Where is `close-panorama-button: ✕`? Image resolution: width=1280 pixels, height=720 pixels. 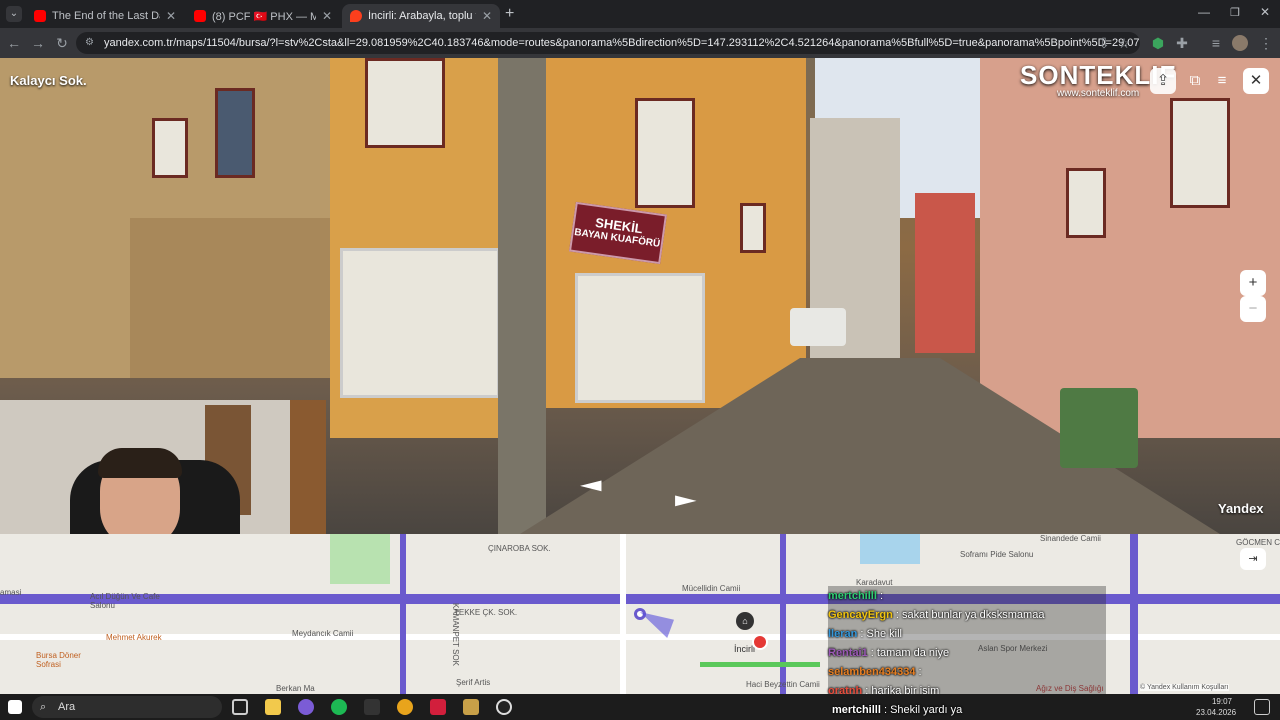 close-panorama-button: ✕ is located at coordinates (1256, 81).